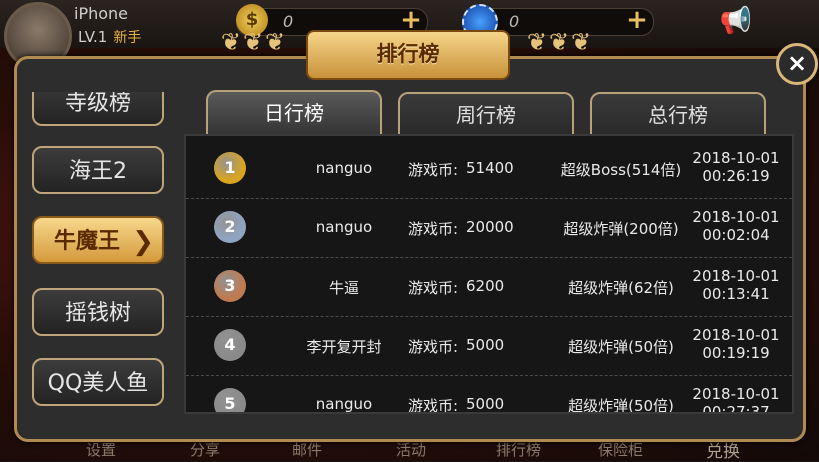  What do you see at coordinates (485, 286) in the screenshot?
I see `coin-value: 6200` at bounding box center [485, 286].